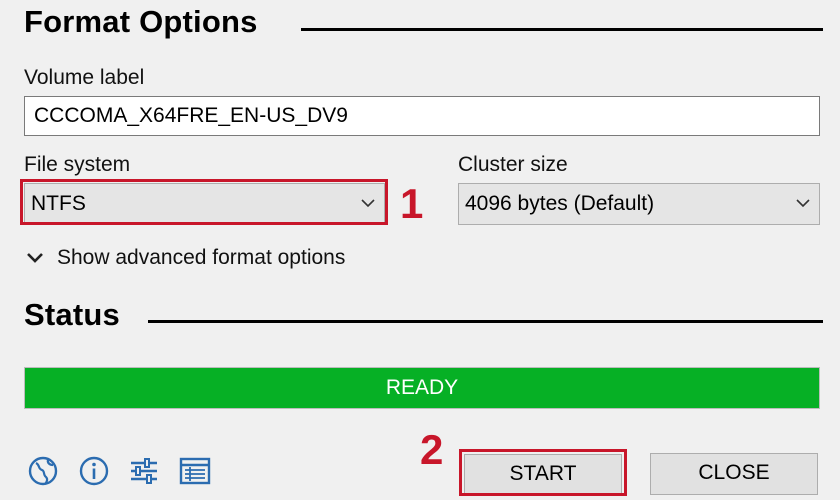  Describe the element at coordinates (412, 203) in the screenshot. I see `step-marker-1: 1` at that location.